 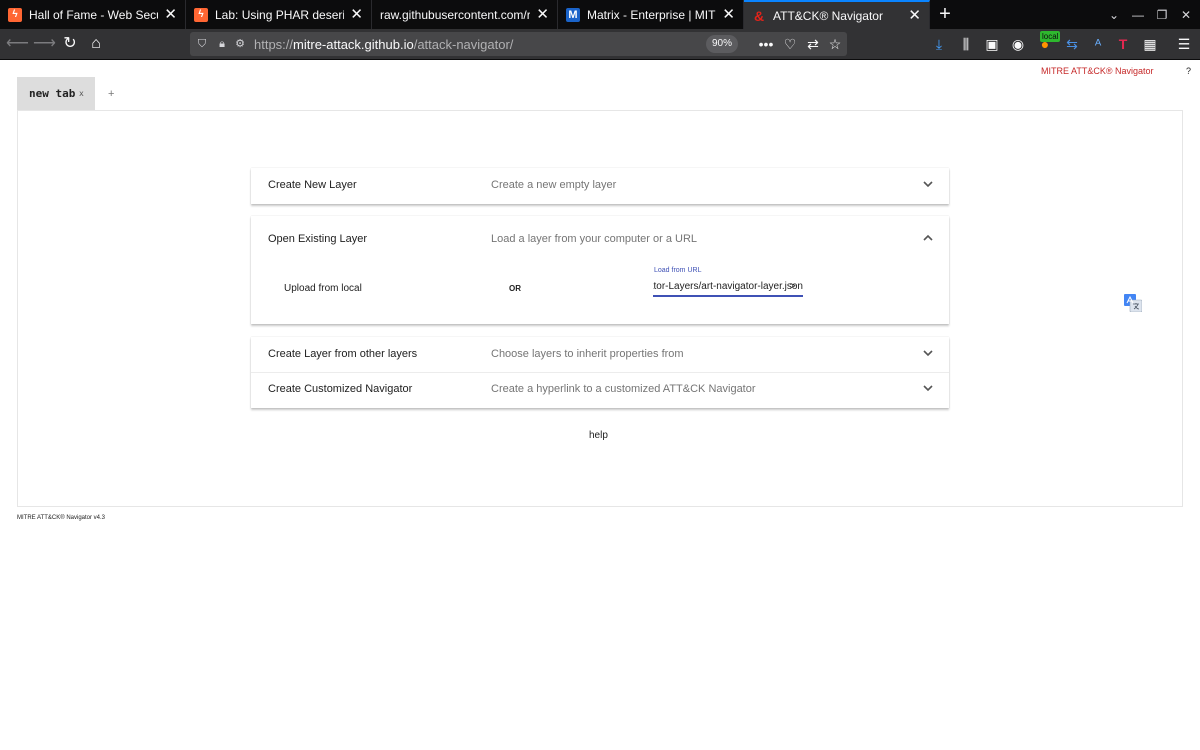 I want to click on home-icon: ⌂, so click(x=96, y=44).